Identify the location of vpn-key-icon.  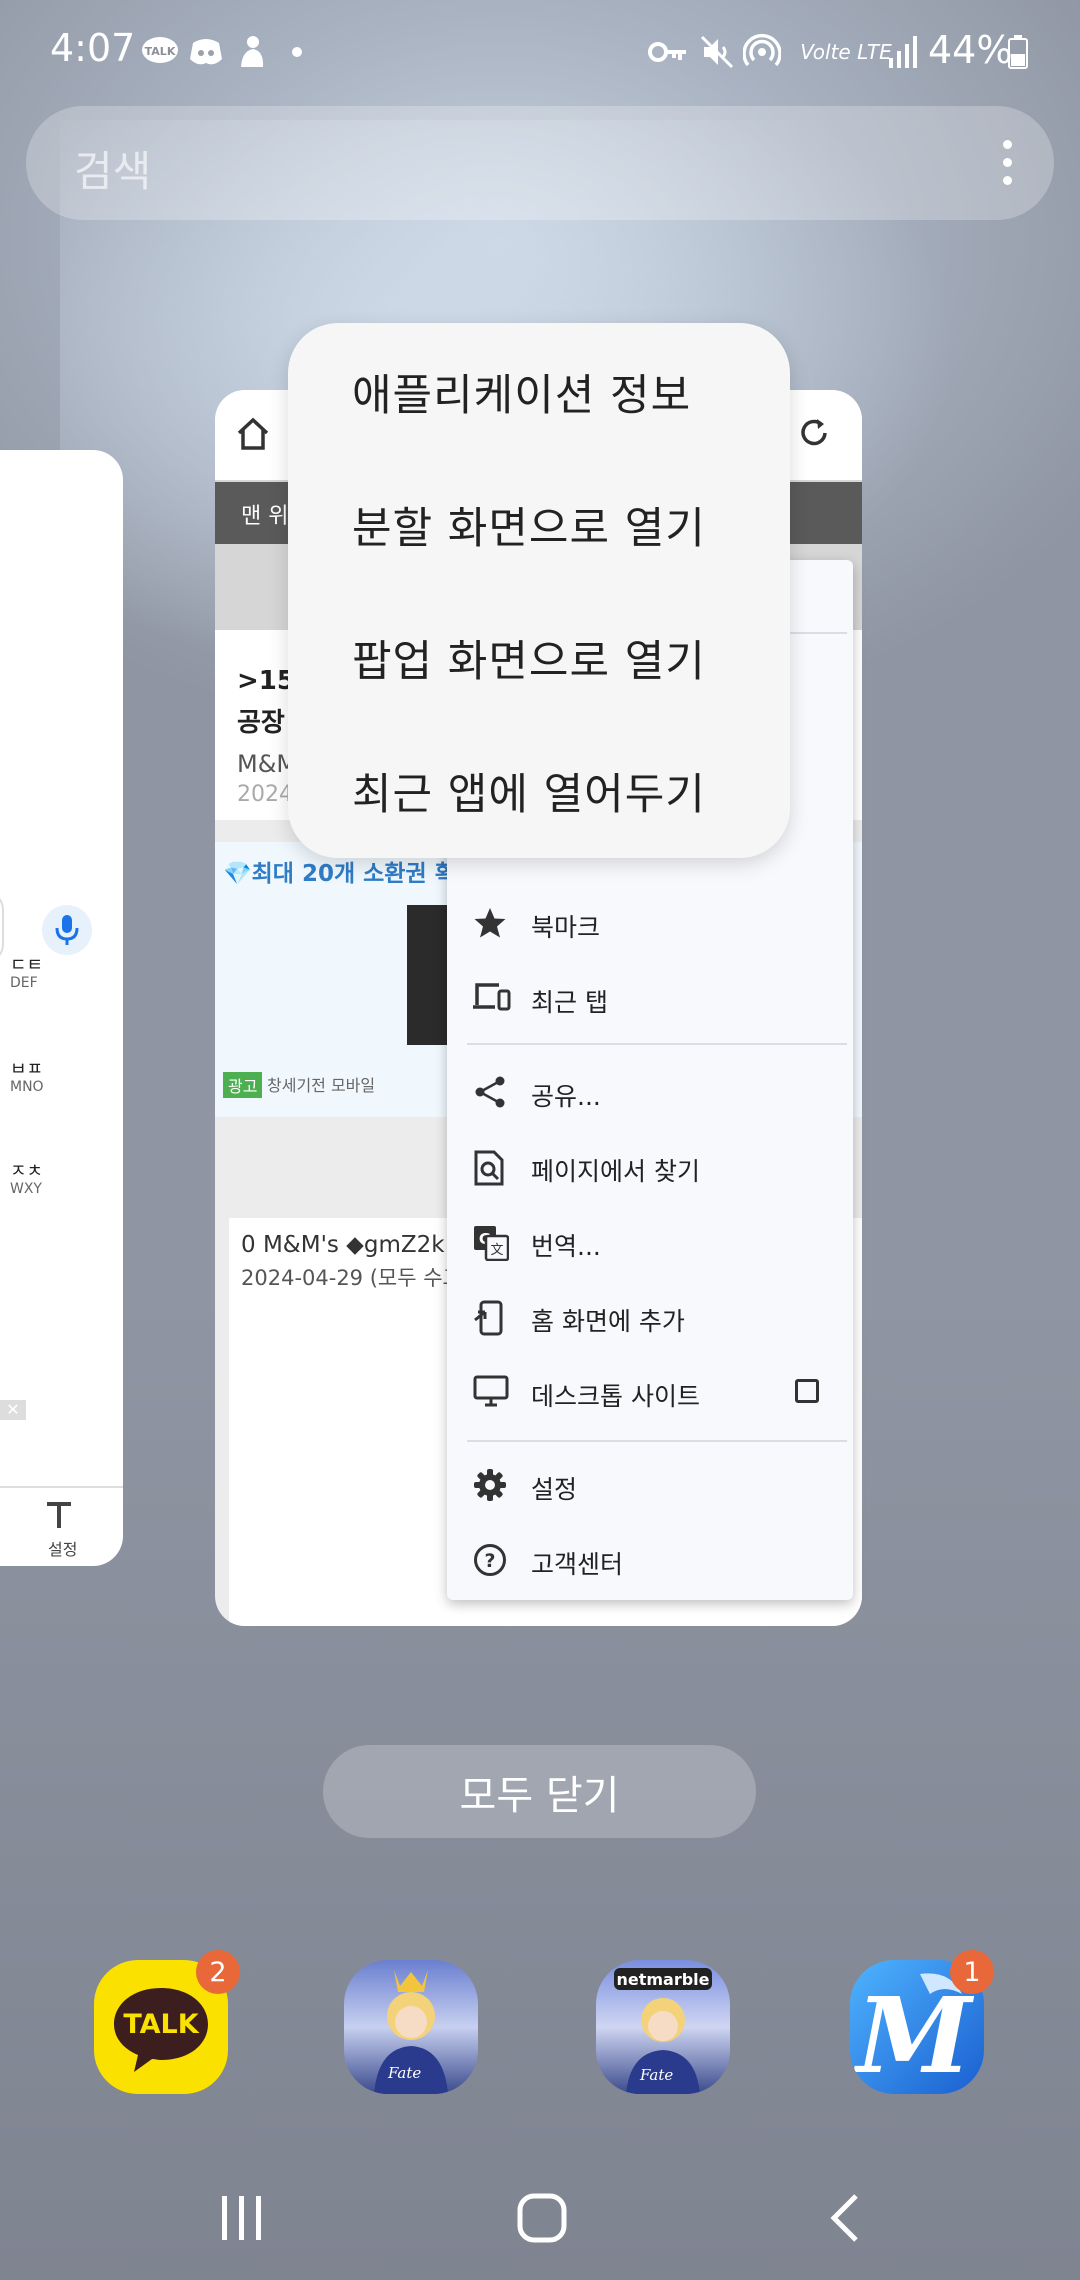
(668, 52).